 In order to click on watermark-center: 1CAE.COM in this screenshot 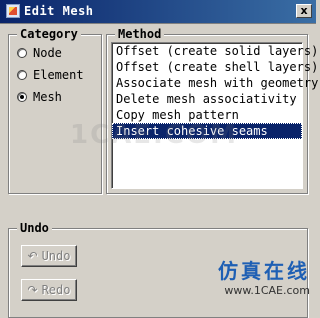, I will do `click(154, 135)`.